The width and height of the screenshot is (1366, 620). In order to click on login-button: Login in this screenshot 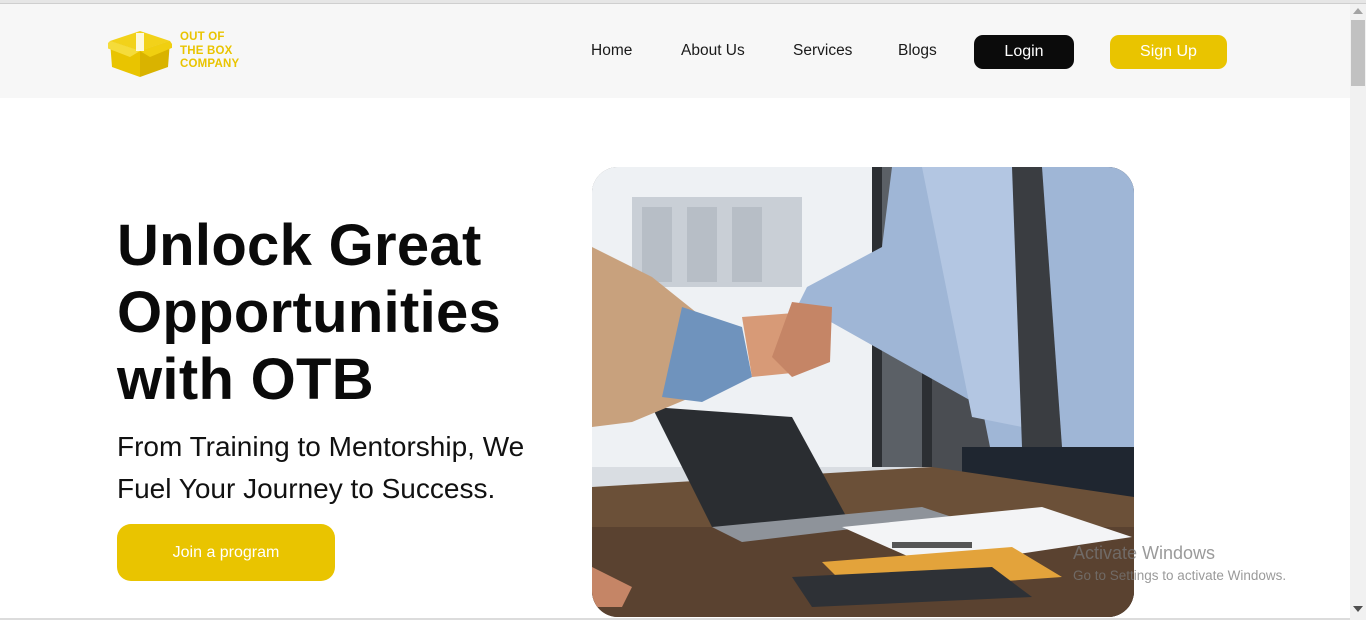, I will do `click(1024, 52)`.